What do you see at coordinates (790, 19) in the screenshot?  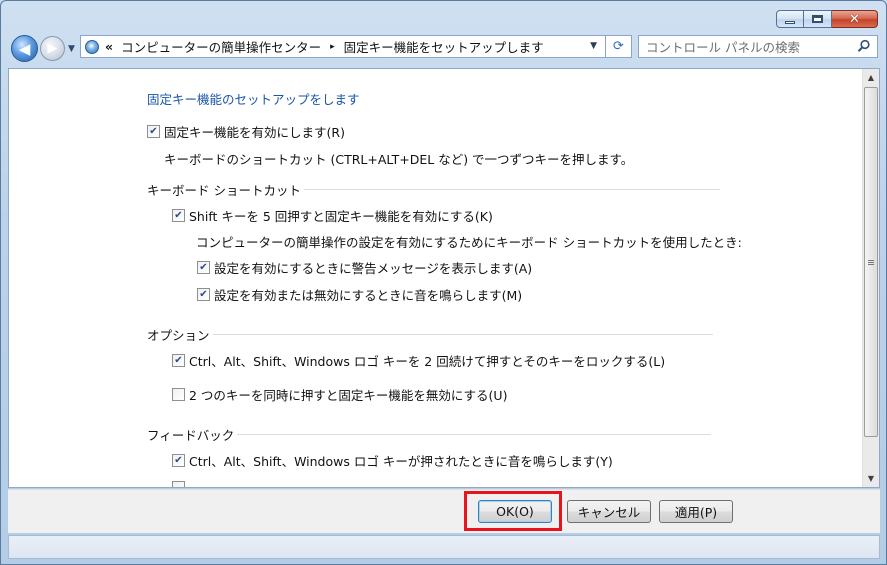 I see `minimize-button` at bounding box center [790, 19].